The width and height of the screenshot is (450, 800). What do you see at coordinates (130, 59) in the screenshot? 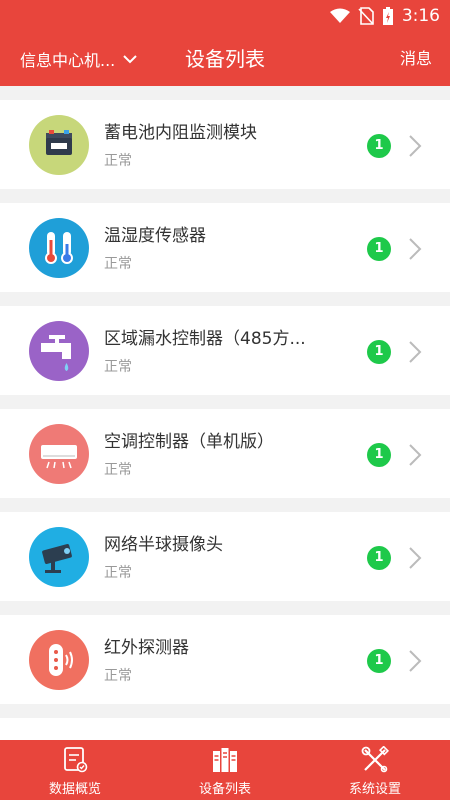
I see `chevron-down-icon` at bounding box center [130, 59].